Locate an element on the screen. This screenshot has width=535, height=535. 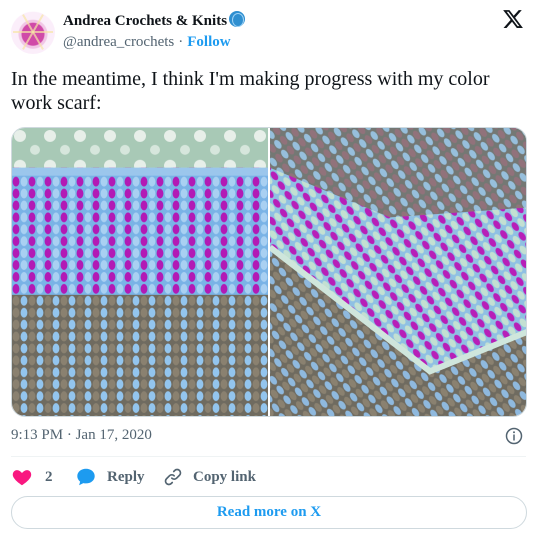
author-name-line: Andrea Crochets & Knits is located at coordinates (154, 20).